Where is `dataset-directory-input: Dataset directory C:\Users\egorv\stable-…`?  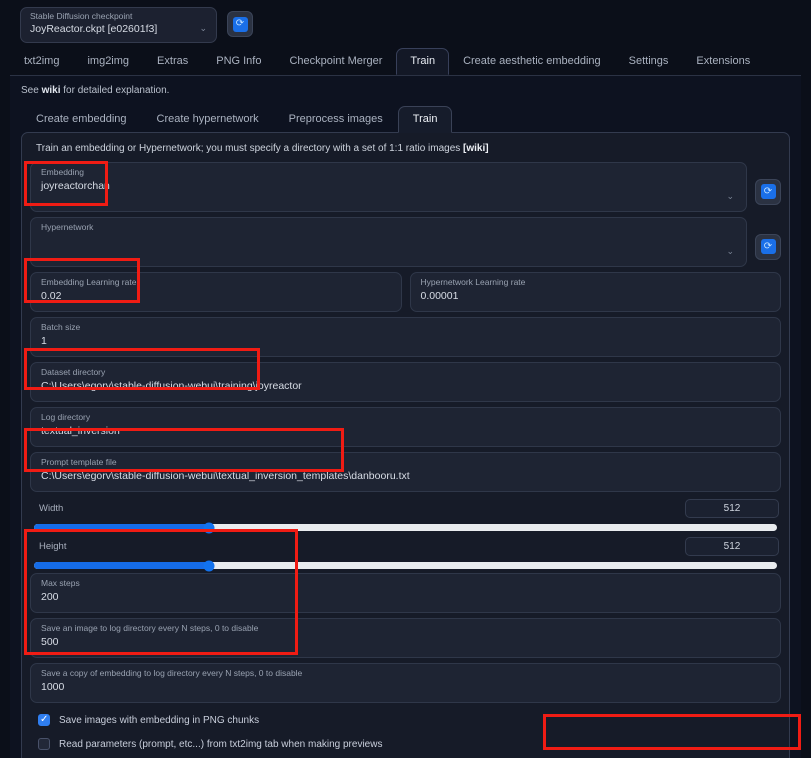 dataset-directory-input: Dataset directory C:\Users\egorv\stable-… is located at coordinates (405, 382).